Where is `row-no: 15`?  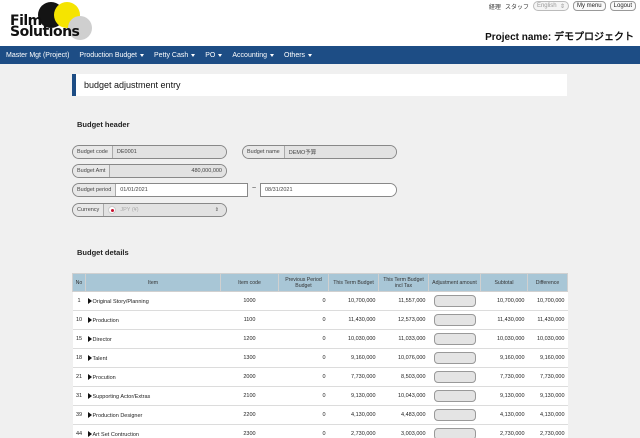
row-no: 15 is located at coordinates (79, 339).